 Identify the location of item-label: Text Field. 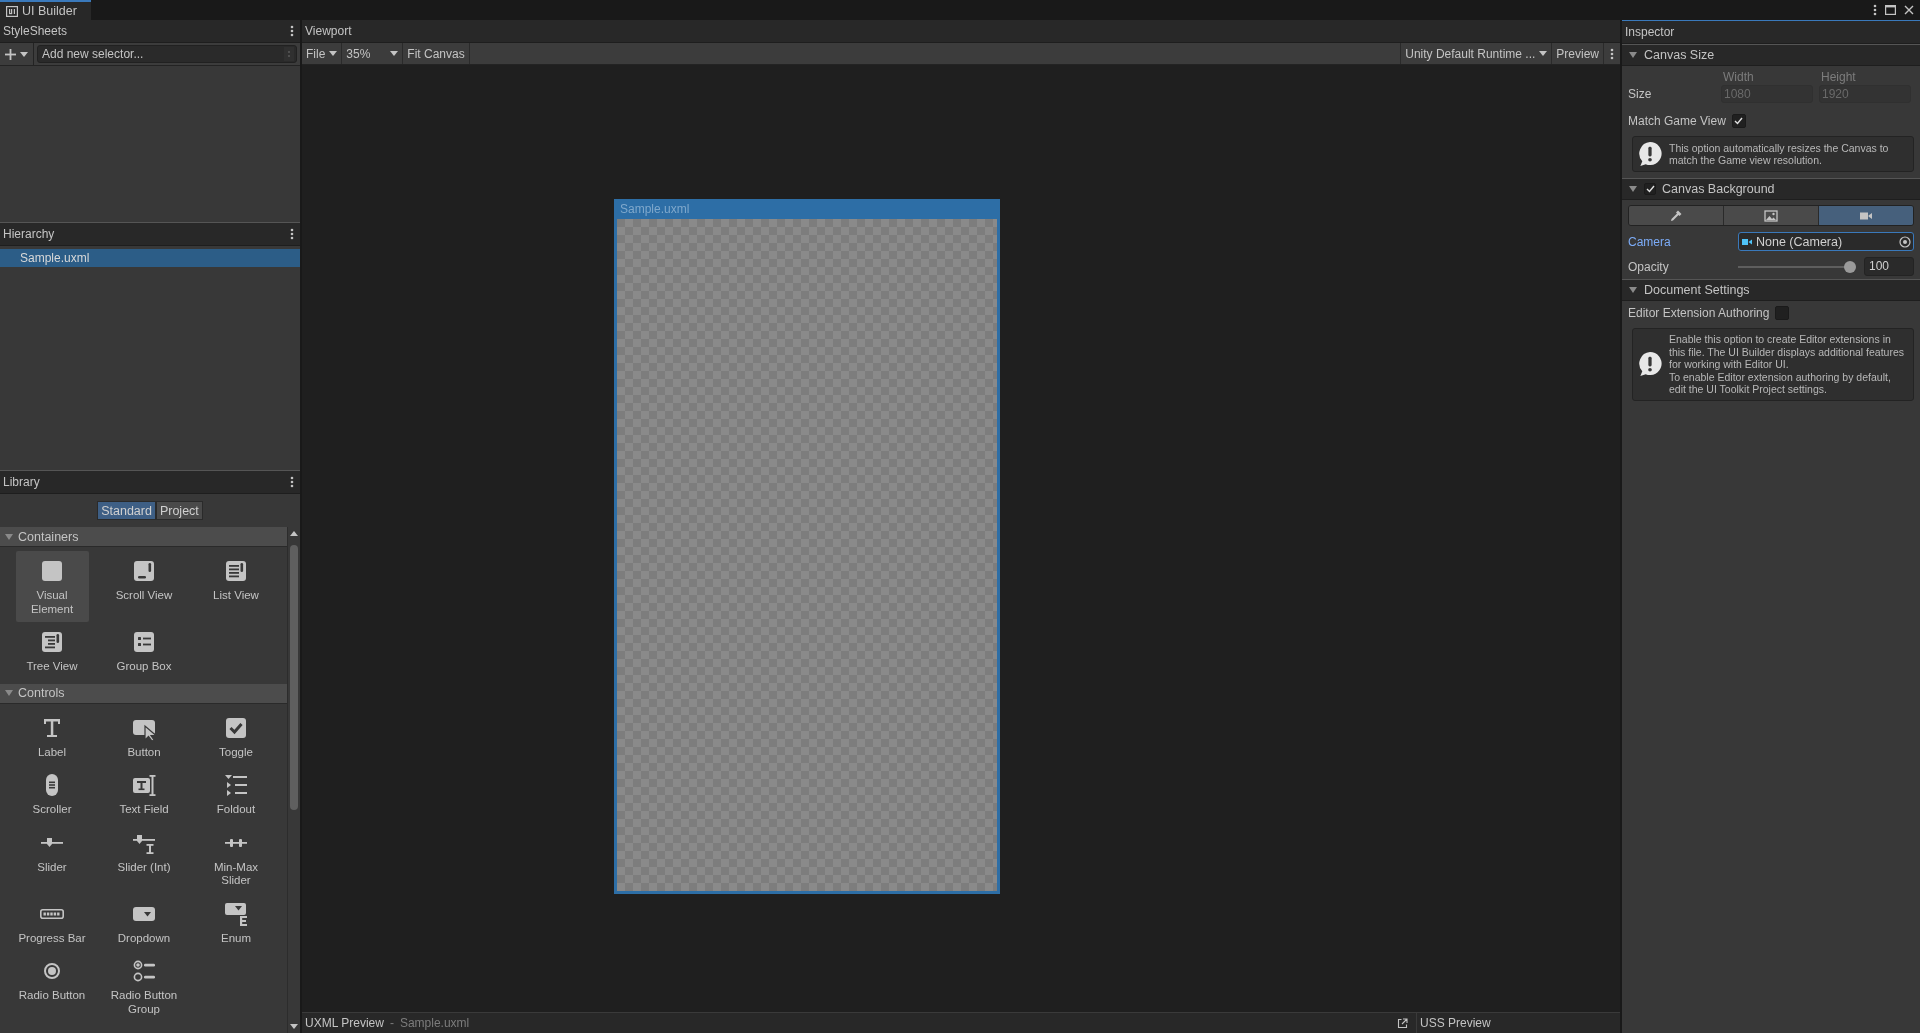
(144, 810).